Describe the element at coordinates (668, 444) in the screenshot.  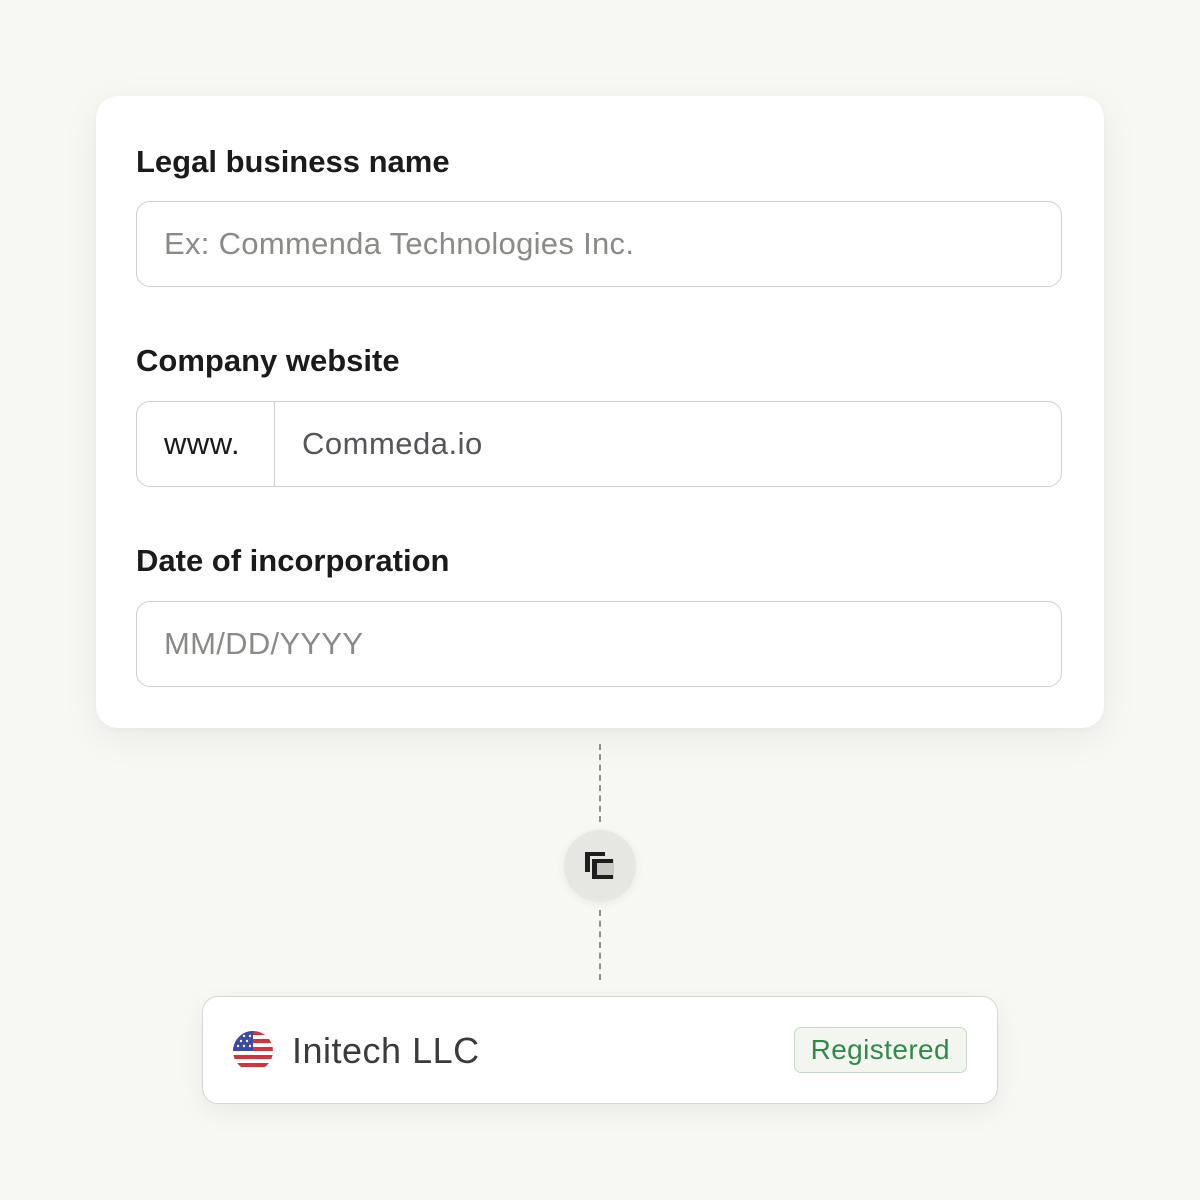
I see `company-website-input: Commeda.io` at that location.